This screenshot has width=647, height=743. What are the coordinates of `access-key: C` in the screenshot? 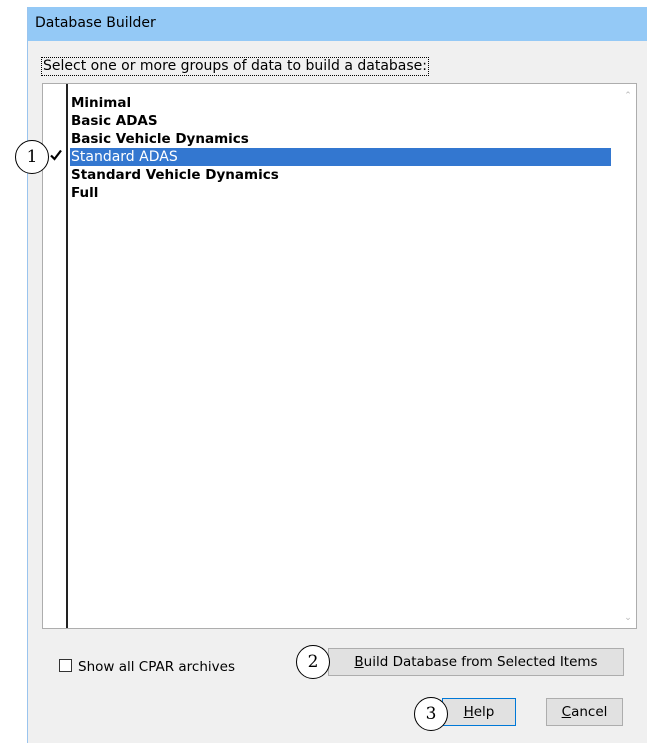 It's located at (566, 712).